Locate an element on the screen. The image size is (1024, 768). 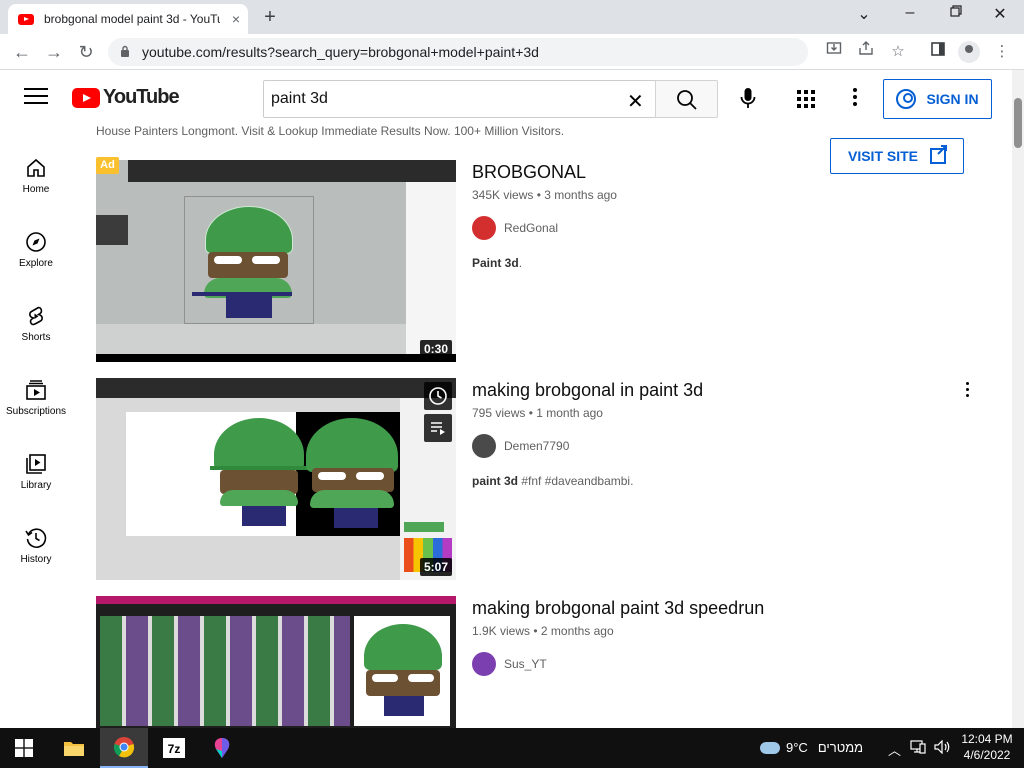
back-arrow-icon: ← is located at coordinates (22, 52).